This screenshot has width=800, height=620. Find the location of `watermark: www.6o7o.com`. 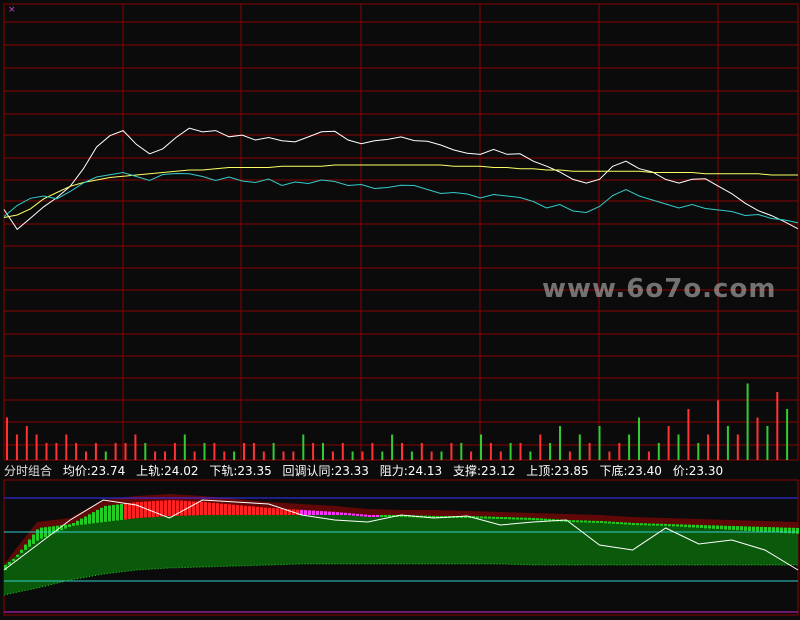

watermark: www.6o7o.com is located at coordinates (659, 289).